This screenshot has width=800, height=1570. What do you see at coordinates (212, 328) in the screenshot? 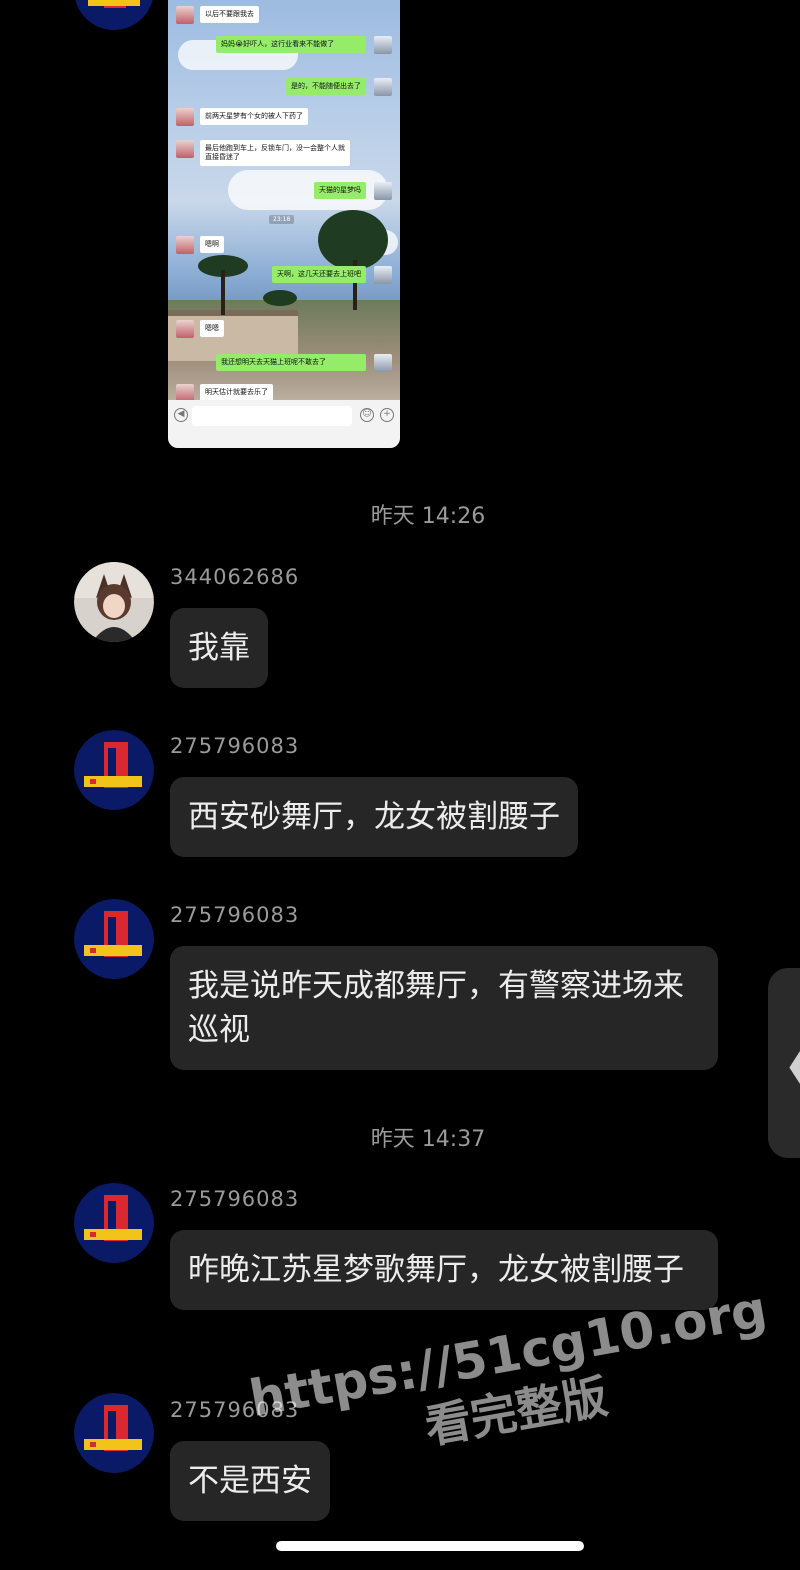
I see `mini-message: 嗯嗯` at bounding box center [212, 328].